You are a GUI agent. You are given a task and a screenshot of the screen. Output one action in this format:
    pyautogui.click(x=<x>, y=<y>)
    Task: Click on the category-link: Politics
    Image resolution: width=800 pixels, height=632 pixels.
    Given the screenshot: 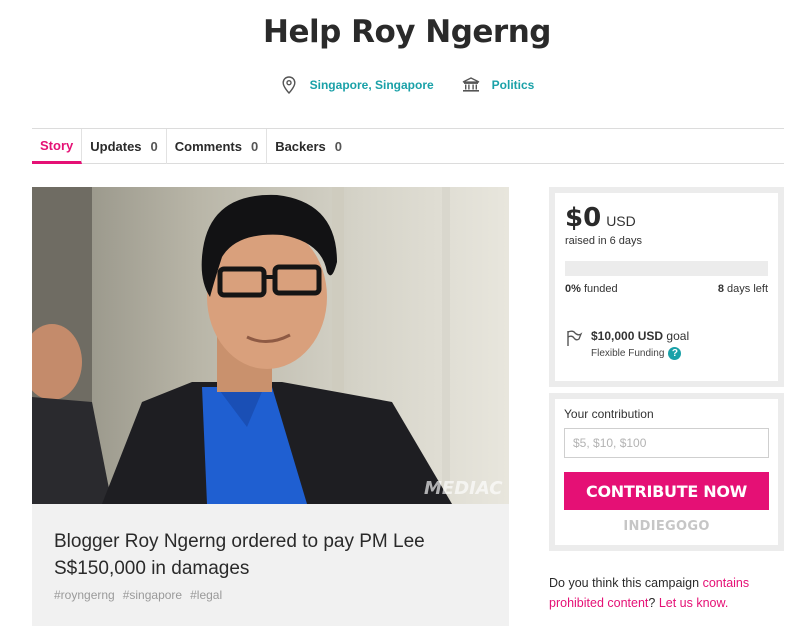 What is the action you would take?
    pyautogui.click(x=498, y=85)
    